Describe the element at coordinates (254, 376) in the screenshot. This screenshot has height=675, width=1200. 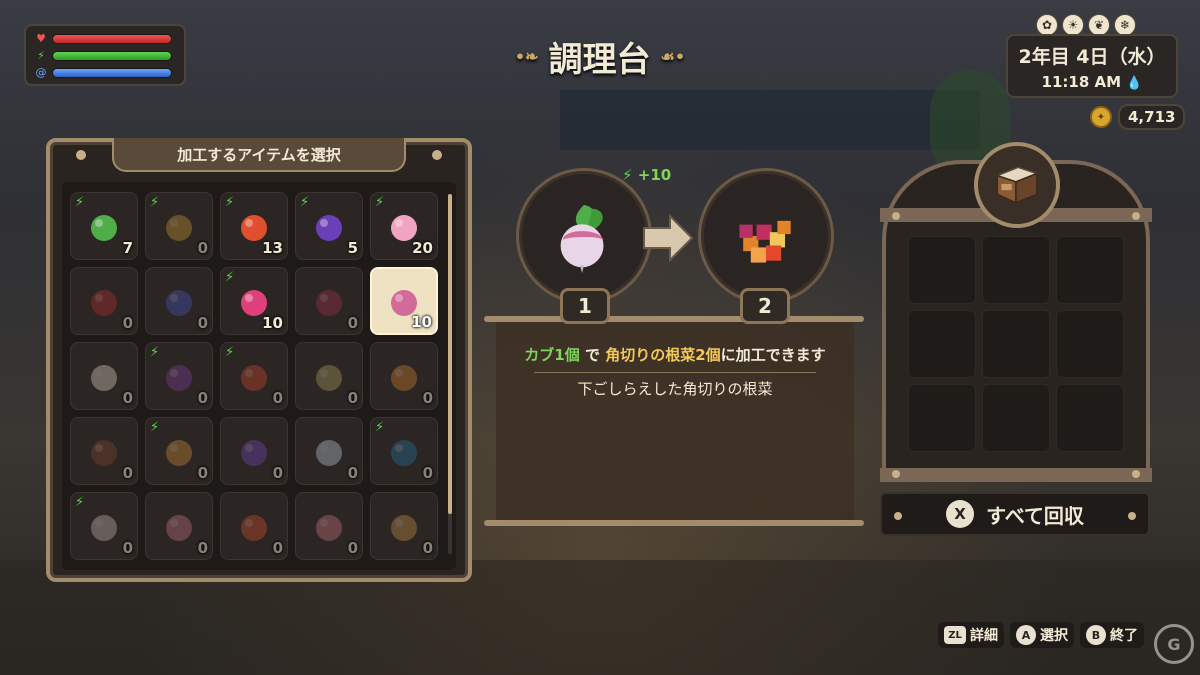
I see `inventory-slot-tomato: ⚡ 0` at that location.